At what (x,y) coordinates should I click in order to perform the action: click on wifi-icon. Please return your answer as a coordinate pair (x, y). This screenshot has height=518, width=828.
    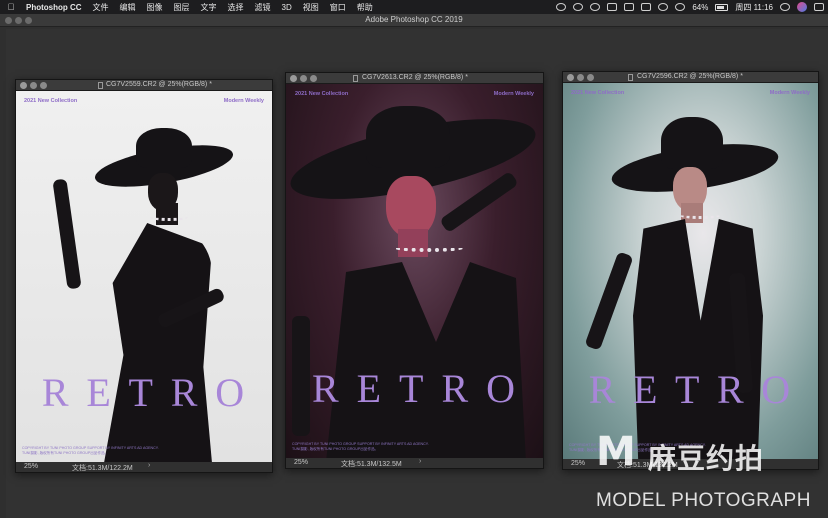
    Looking at the image, I should click on (680, 7).